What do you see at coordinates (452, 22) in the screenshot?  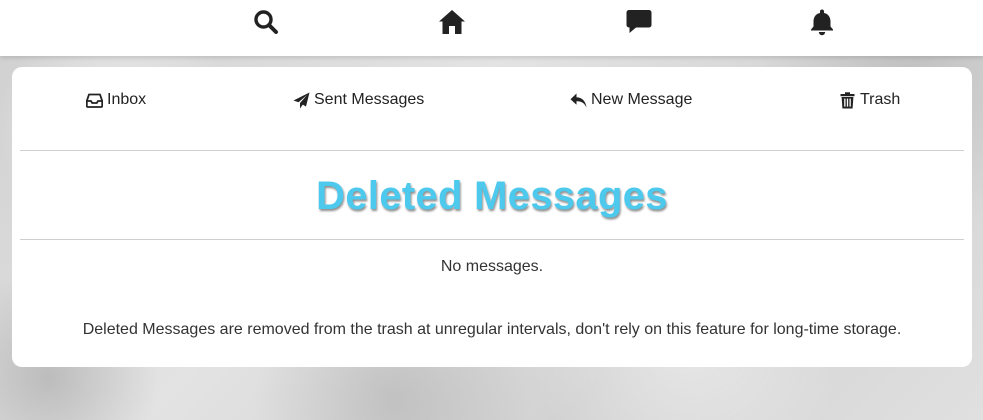 I see `home-icon` at bounding box center [452, 22].